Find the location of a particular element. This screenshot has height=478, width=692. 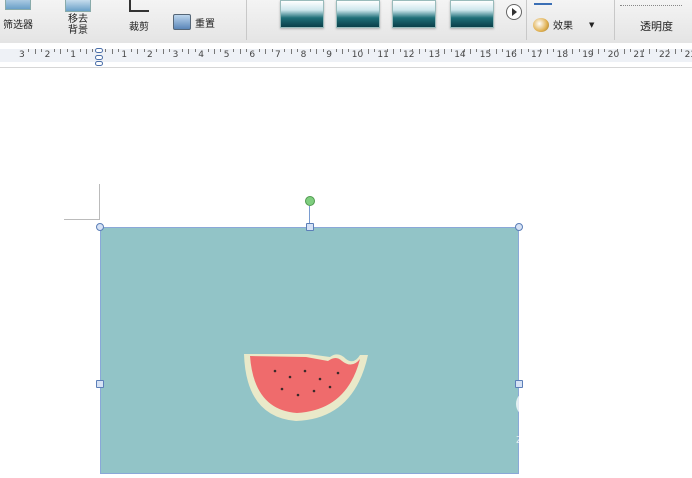

transparency-slider is located at coordinates (651, 6).